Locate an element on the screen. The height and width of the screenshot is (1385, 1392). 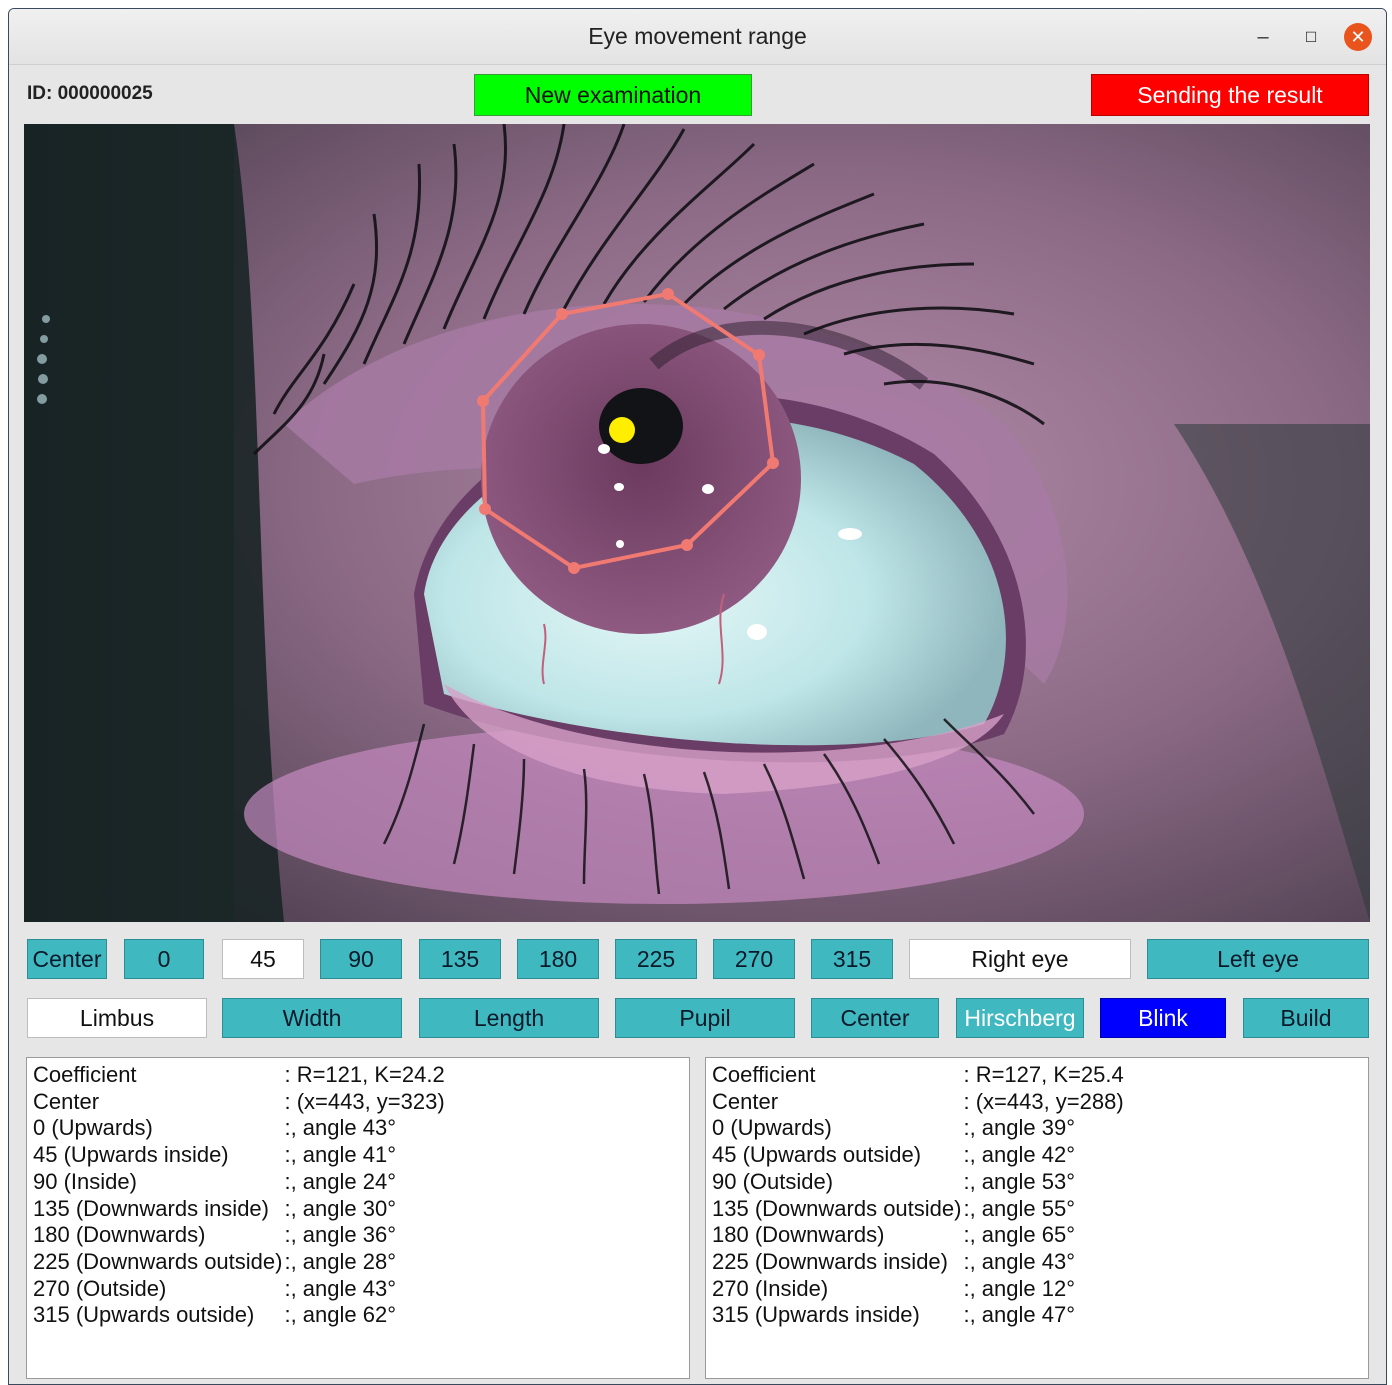
direction-button-225: 225 is located at coordinates (656, 959).